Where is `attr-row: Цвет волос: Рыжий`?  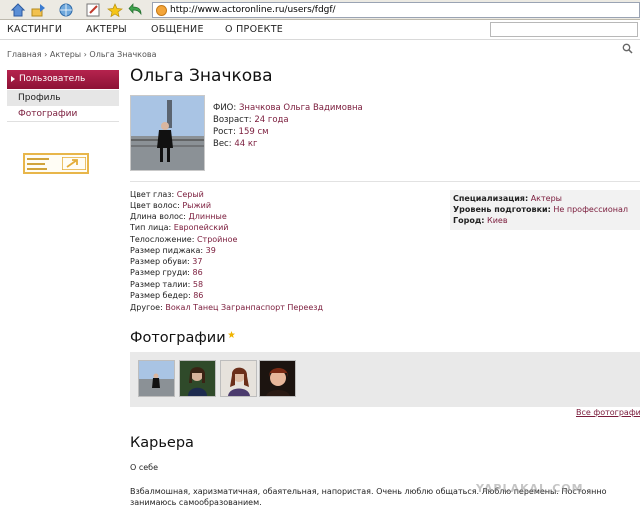
attr-row: Цвет волос: Рыжий is located at coordinates (170, 205).